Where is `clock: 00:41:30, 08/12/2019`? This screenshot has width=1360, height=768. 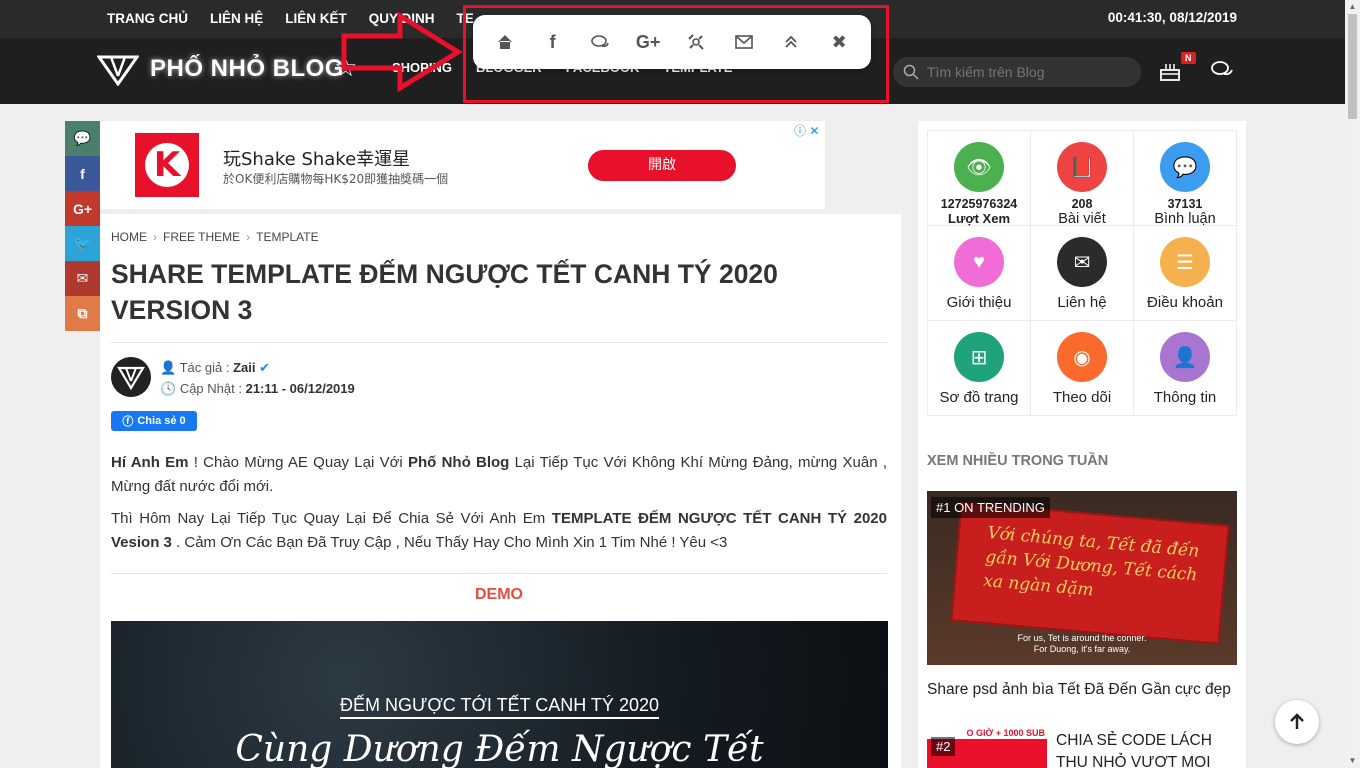 clock: 00:41:30, 08/12/2019 is located at coordinates (1172, 17).